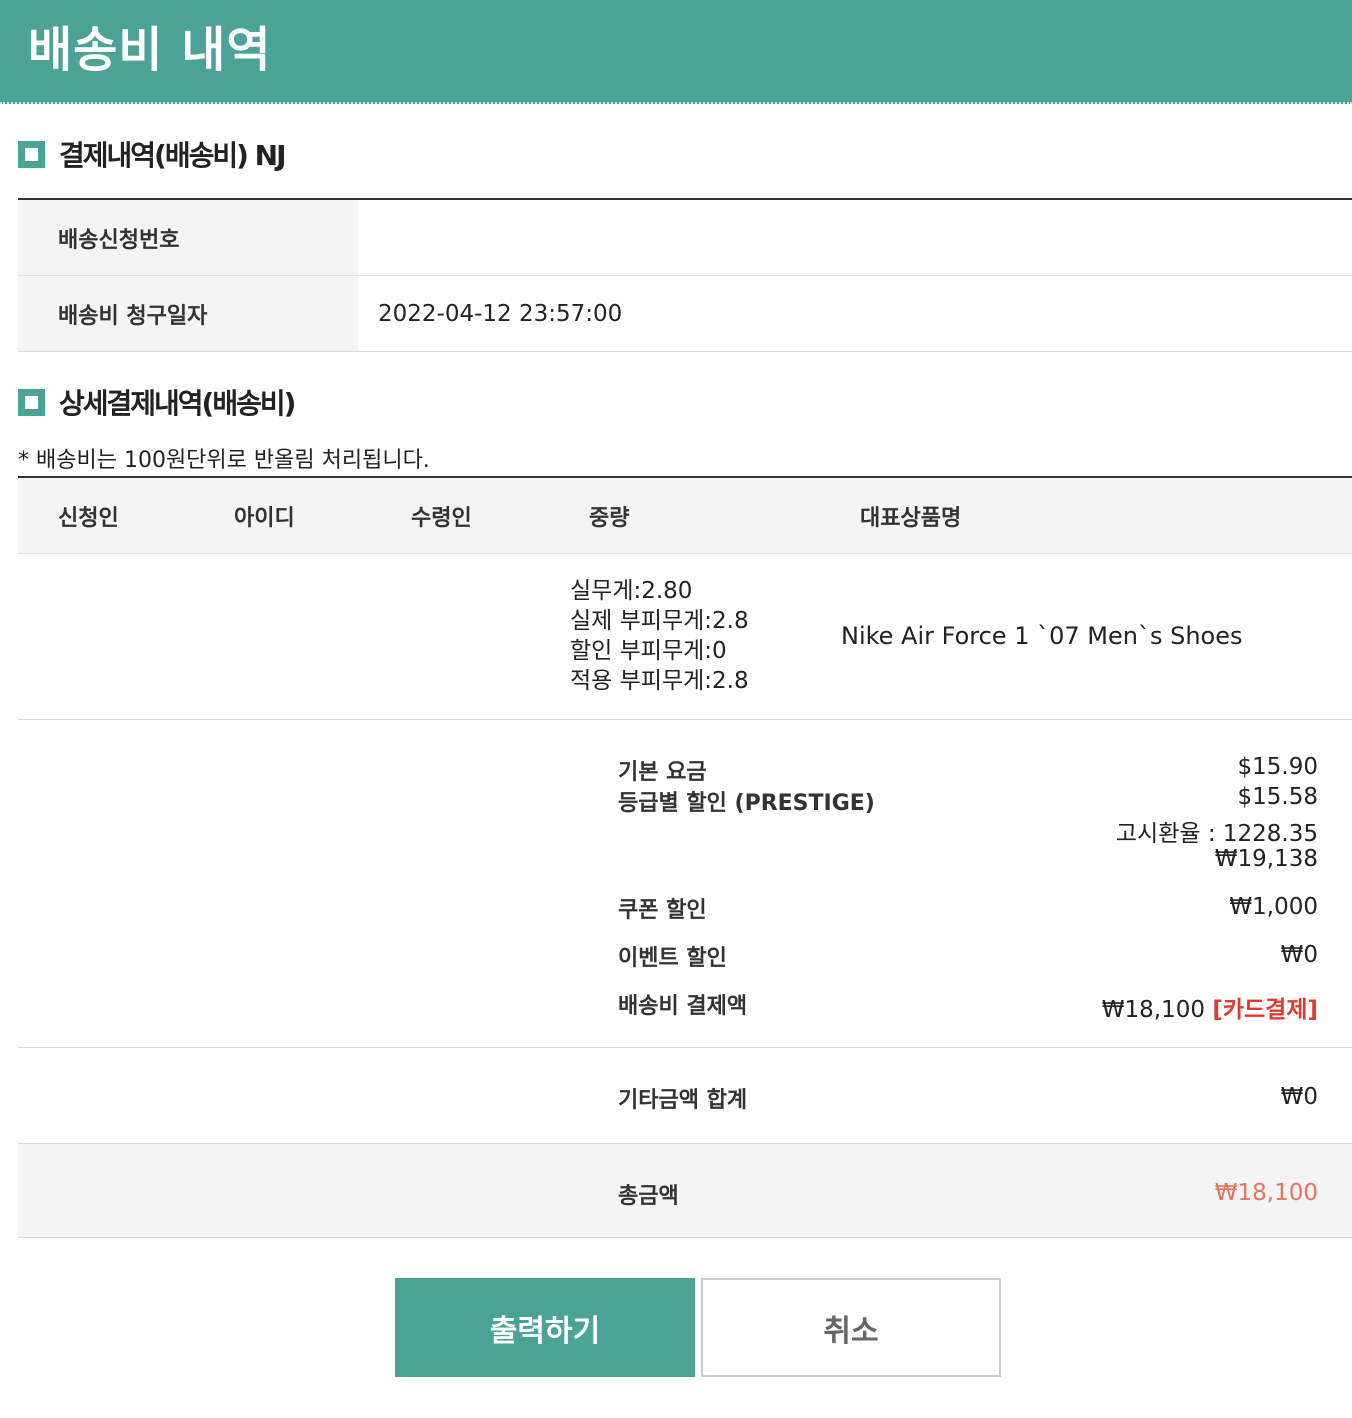 The image size is (1352, 1418). What do you see at coordinates (911, 518) in the screenshot?
I see `column-product-name: 대표상품명` at bounding box center [911, 518].